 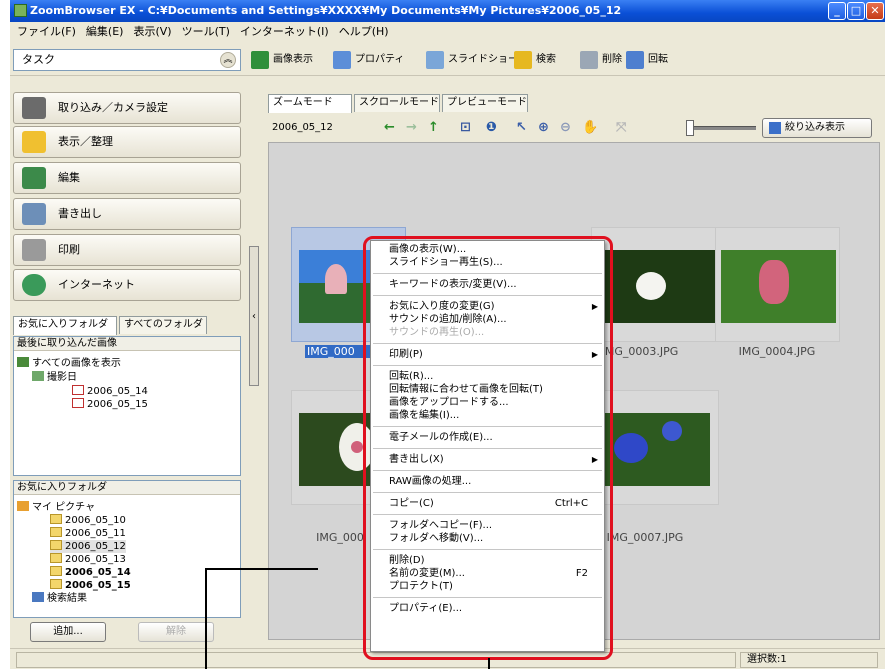 What do you see at coordinates (284, 32) in the screenshot?
I see `menu-internet: インターネット(I)` at bounding box center [284, 32].